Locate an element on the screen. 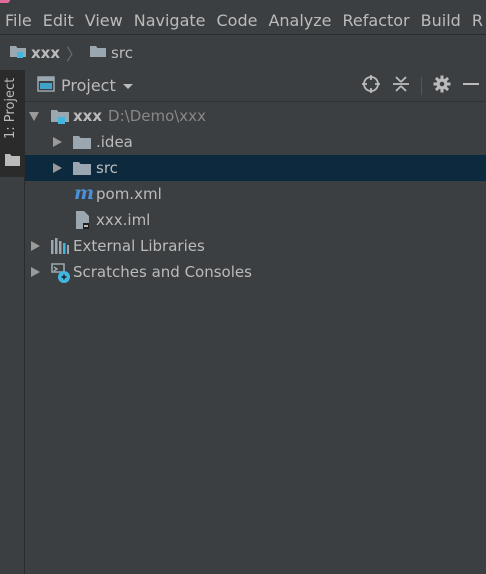 This screenshot has height=574, width=486. tree-node-external-libraries: External Libraries is located at coordinates (255, 246).